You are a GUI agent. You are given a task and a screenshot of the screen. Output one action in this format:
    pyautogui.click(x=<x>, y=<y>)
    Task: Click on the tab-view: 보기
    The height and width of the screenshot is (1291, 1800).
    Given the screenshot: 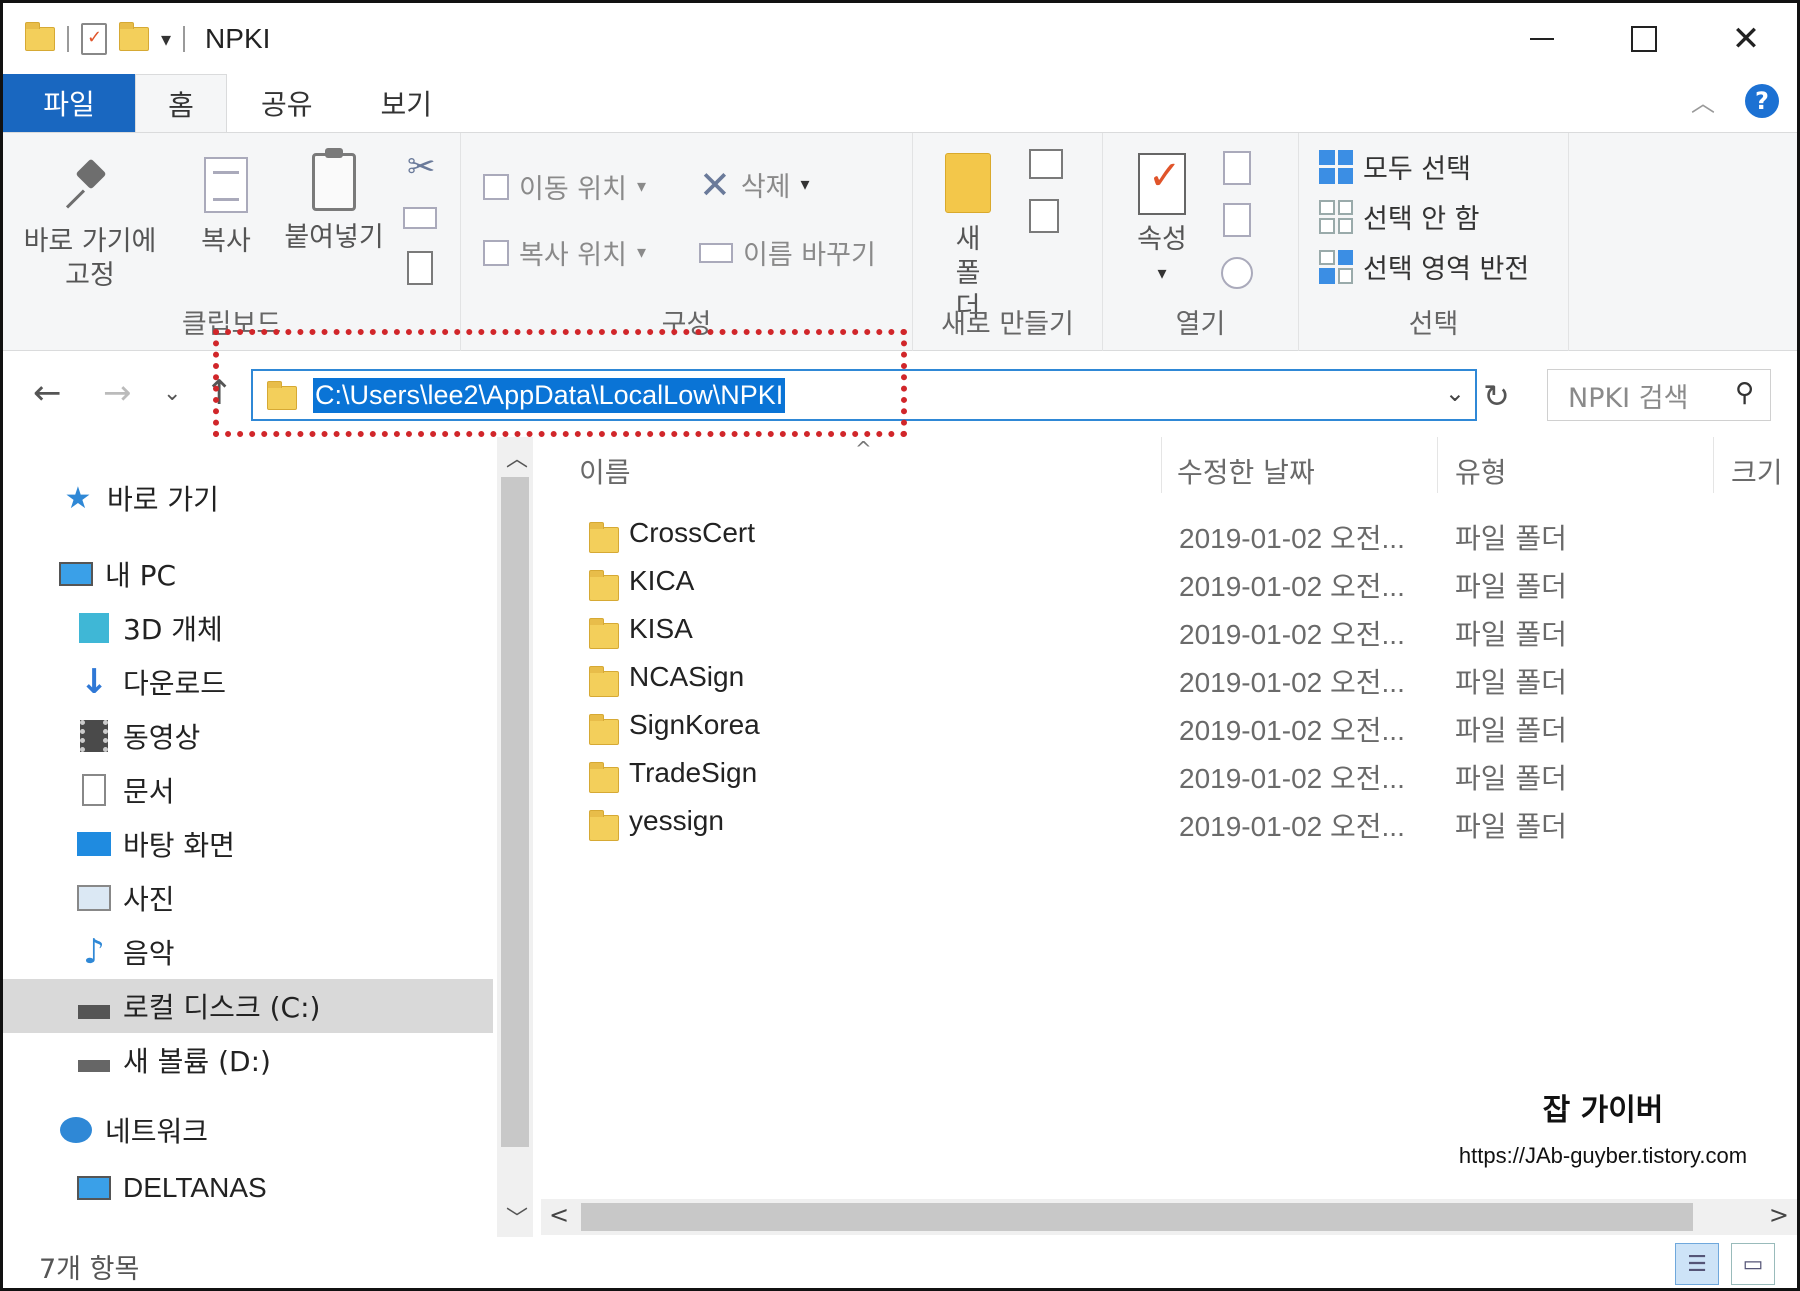 What is the action you would take?
    pyautogui.click(x=407, y=103)
    